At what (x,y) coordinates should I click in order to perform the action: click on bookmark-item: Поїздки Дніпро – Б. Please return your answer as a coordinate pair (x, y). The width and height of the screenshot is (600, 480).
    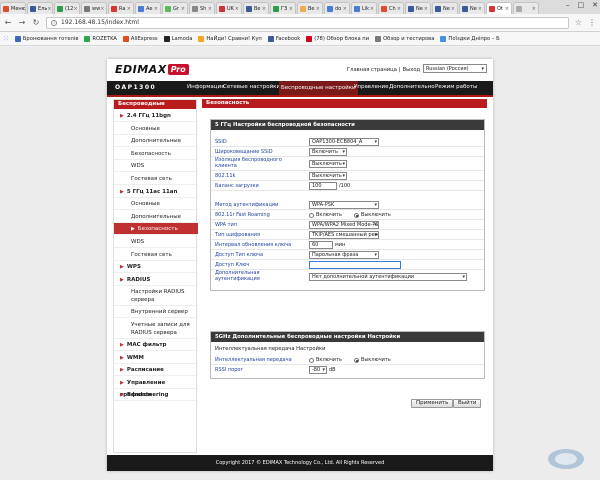
    Looking at the image, I should click on (470, 38).